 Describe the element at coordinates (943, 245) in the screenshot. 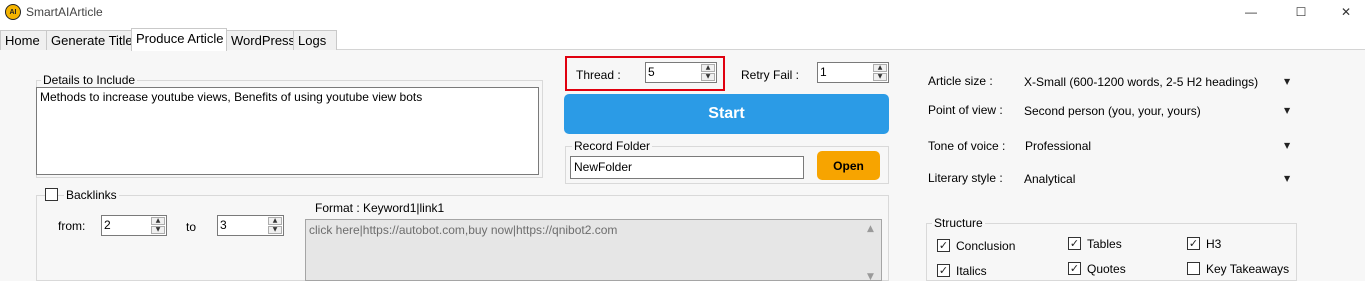

I see `conclusion-checkbox: ✓` at that location.